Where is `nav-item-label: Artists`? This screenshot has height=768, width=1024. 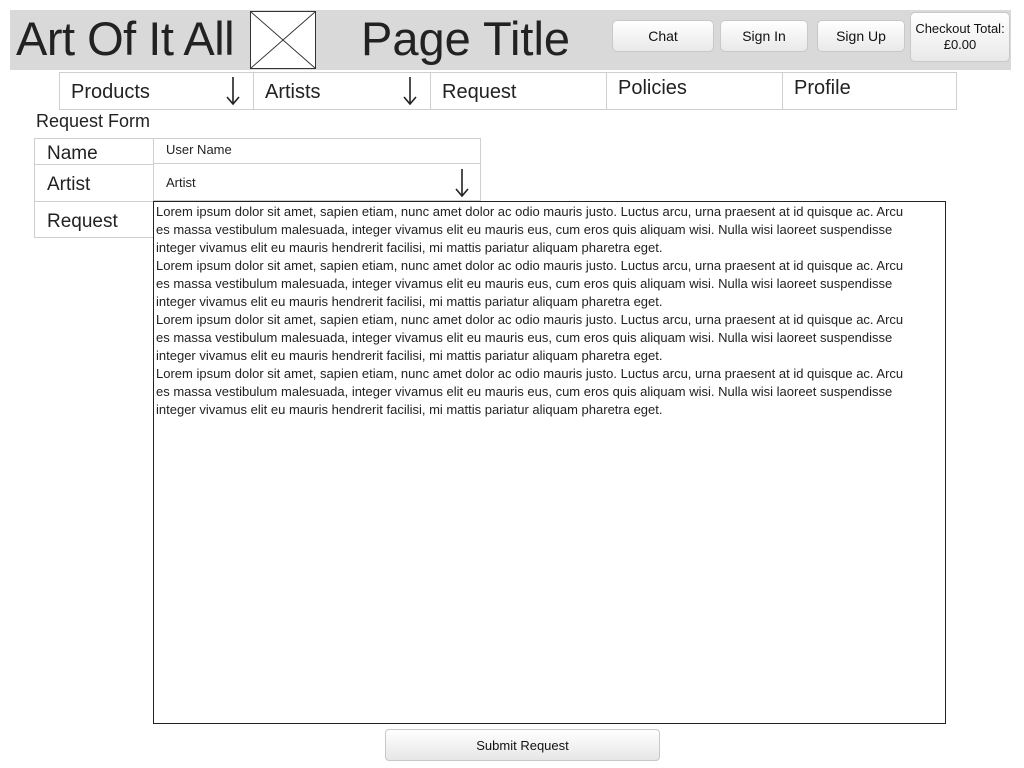 nav-item-label: Artists is located at coordinates (293, 92).